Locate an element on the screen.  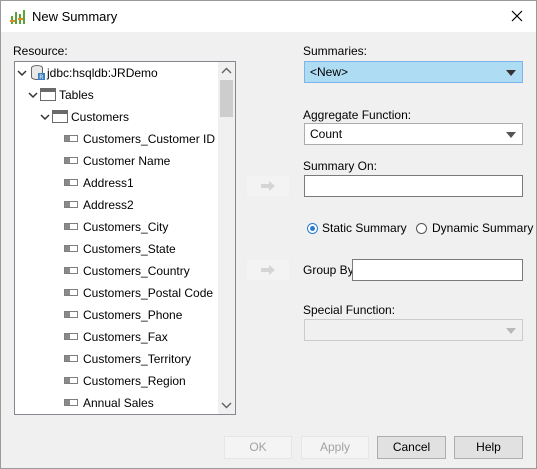
ok-button: OK is located at coordinates (258, 447).